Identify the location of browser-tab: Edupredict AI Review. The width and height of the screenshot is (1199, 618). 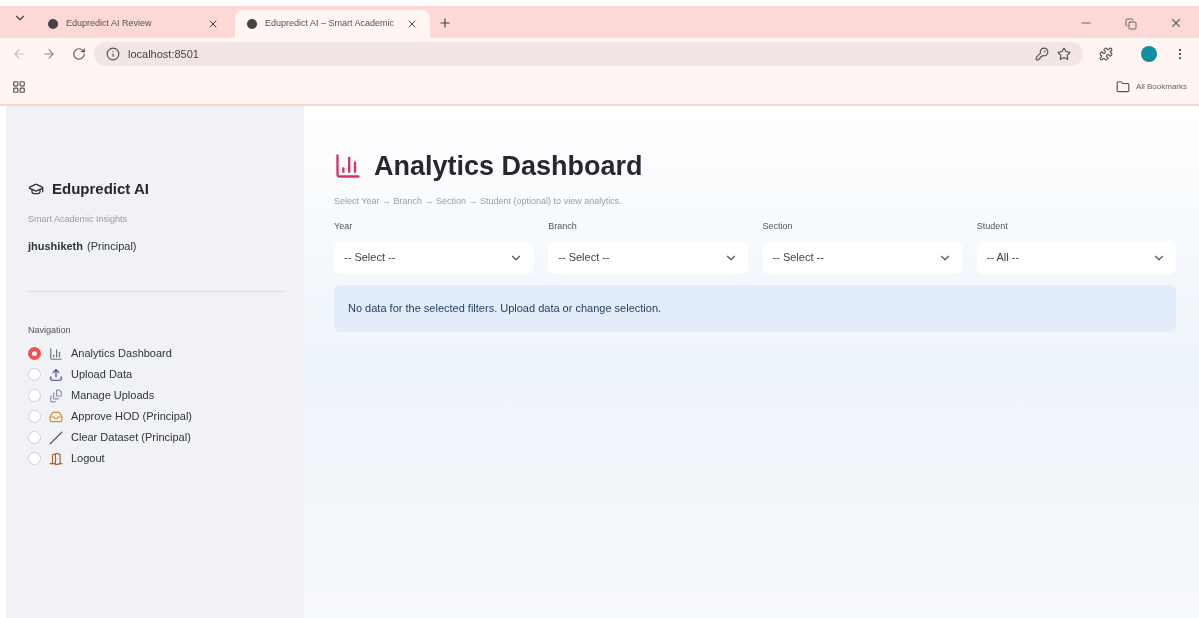
(133, 24).